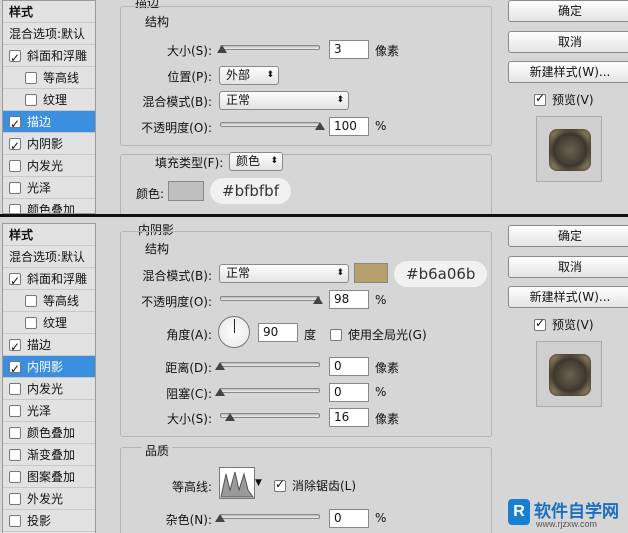 The image size is (628, 533). I want to click on stroke-color-swatch, so click(186, 191).